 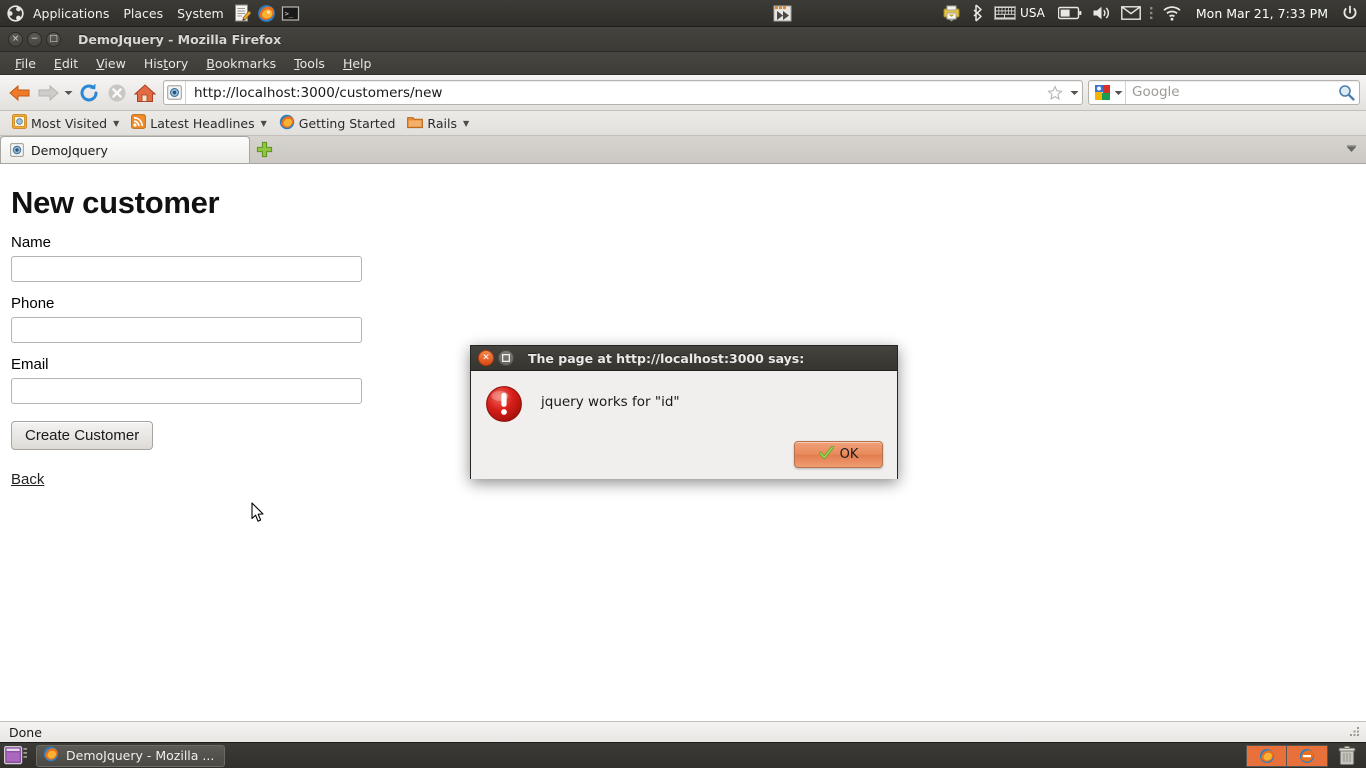 What do you see at coordinates (1101, 13) in the screenshot?
I see `volume-icon` at bounding box center [1101, 13].